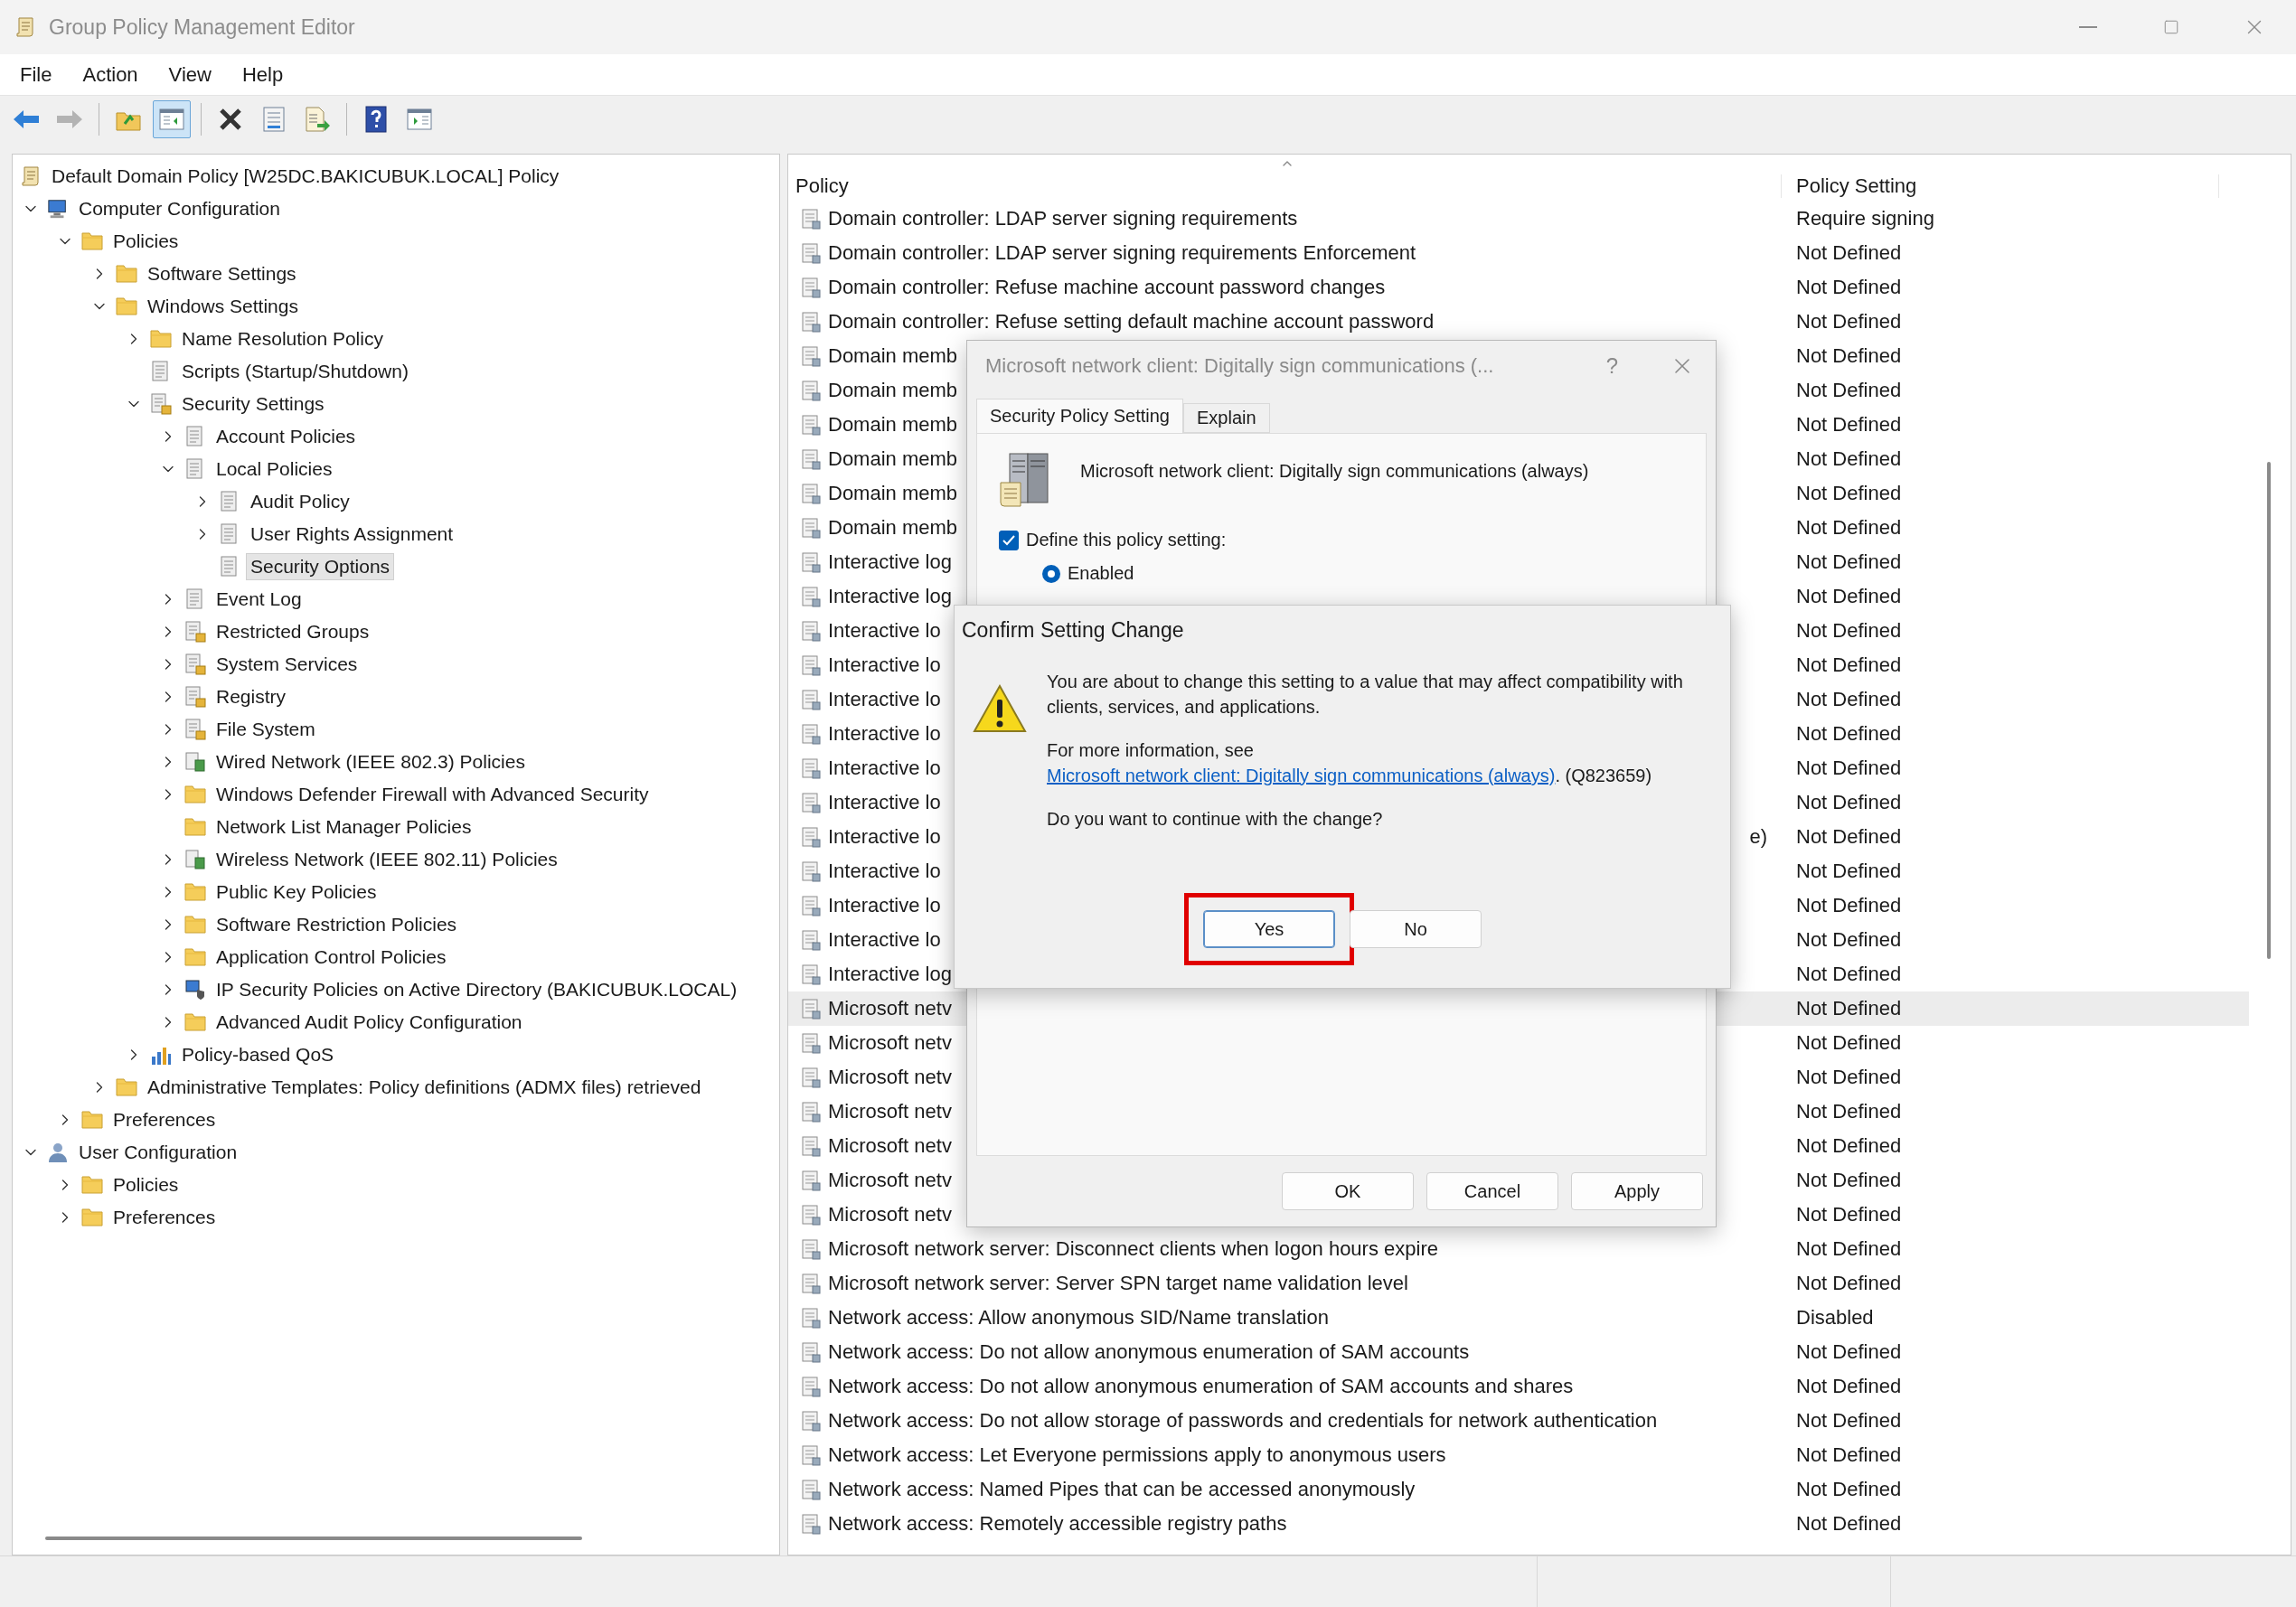  Describe the element at coordinates (1137, 1455) in the screenshot. I see `policy-name: Network access: Let Everyone permissions apply to anonymous users` at that location.